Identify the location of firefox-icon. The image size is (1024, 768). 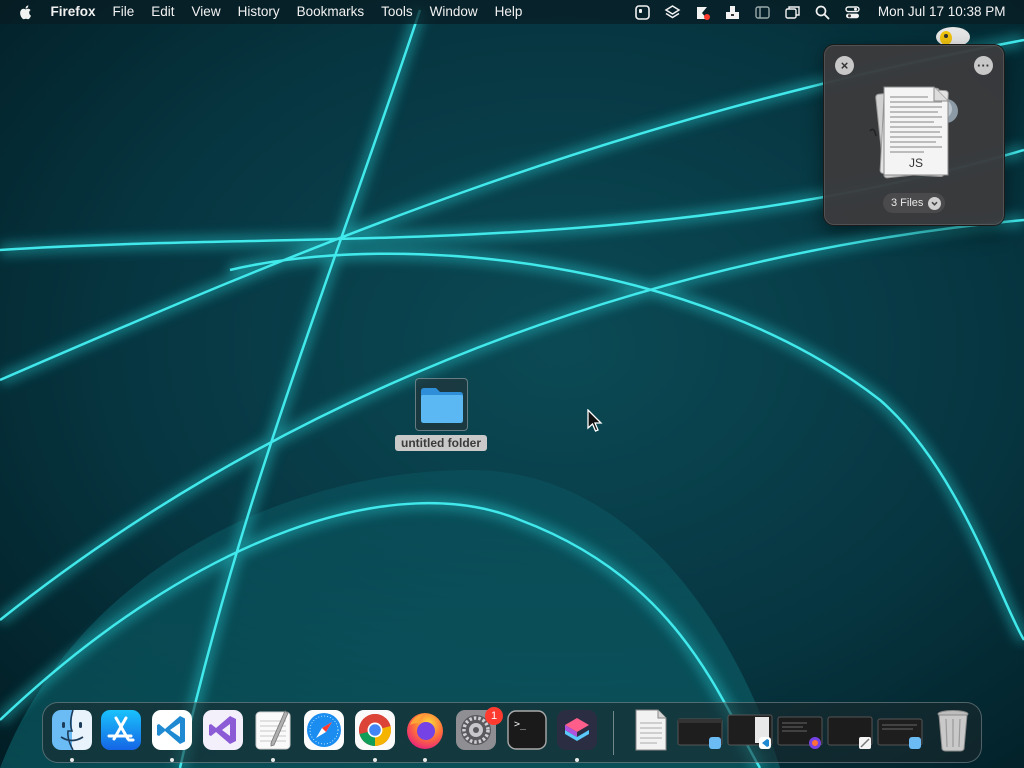
(425, 731).